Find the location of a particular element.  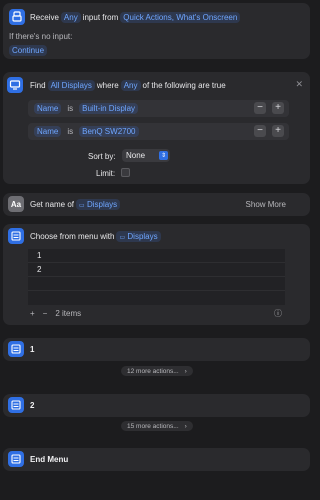

end-menu-card: End Menu is located at coordinates (156, 459).